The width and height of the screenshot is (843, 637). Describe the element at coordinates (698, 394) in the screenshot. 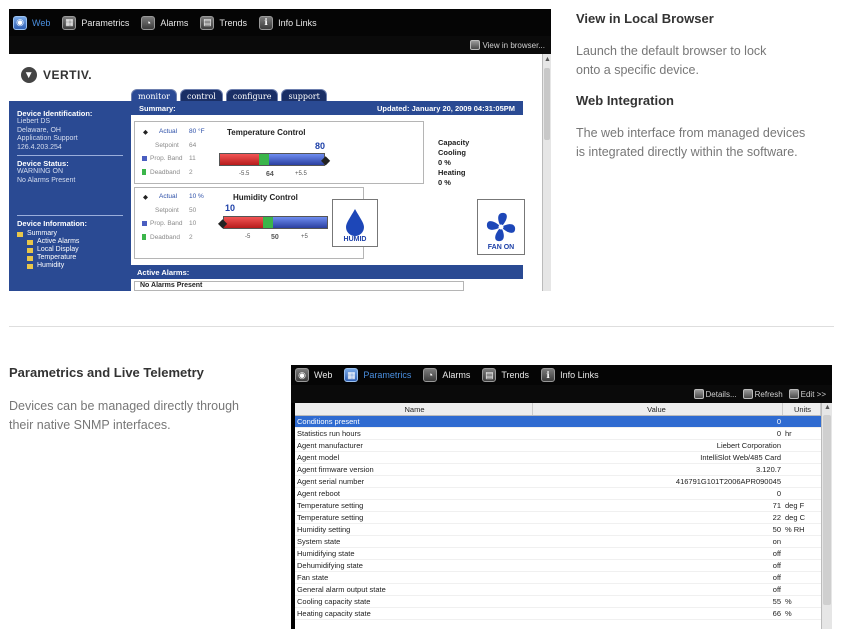

I see `details-icon` at that location.